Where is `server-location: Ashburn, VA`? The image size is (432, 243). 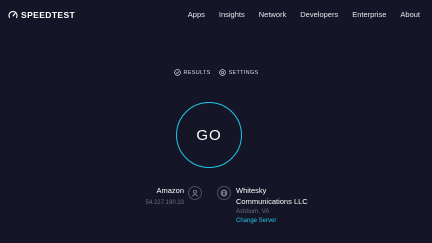 server-location: Ashburn, VA is located at coordinates (253, 212).